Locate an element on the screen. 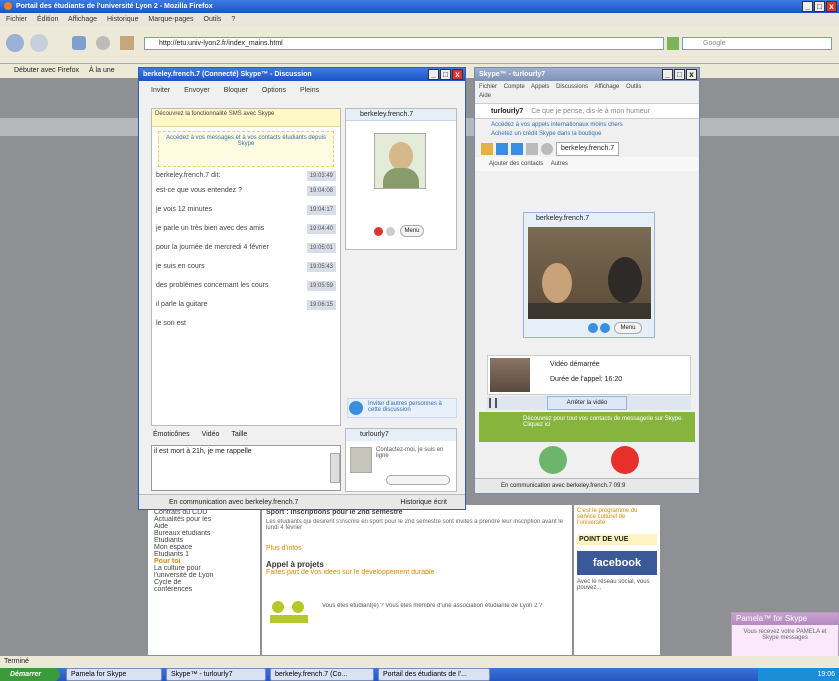  left-link: Étudiants 1 is located at coordinates (204, 554).